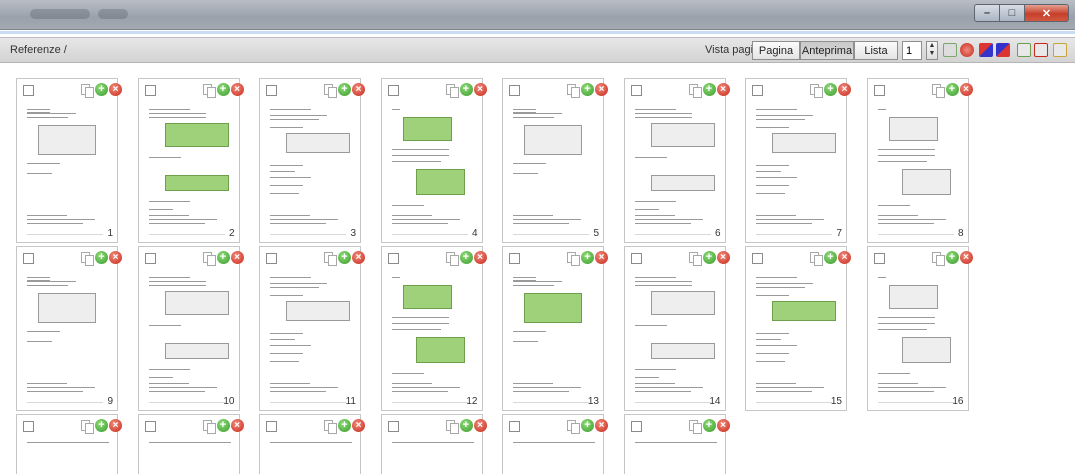  Describe the element at coordinates (69, 160) in the screenshot. I see `page-thumbnail: + × 1` at that location.